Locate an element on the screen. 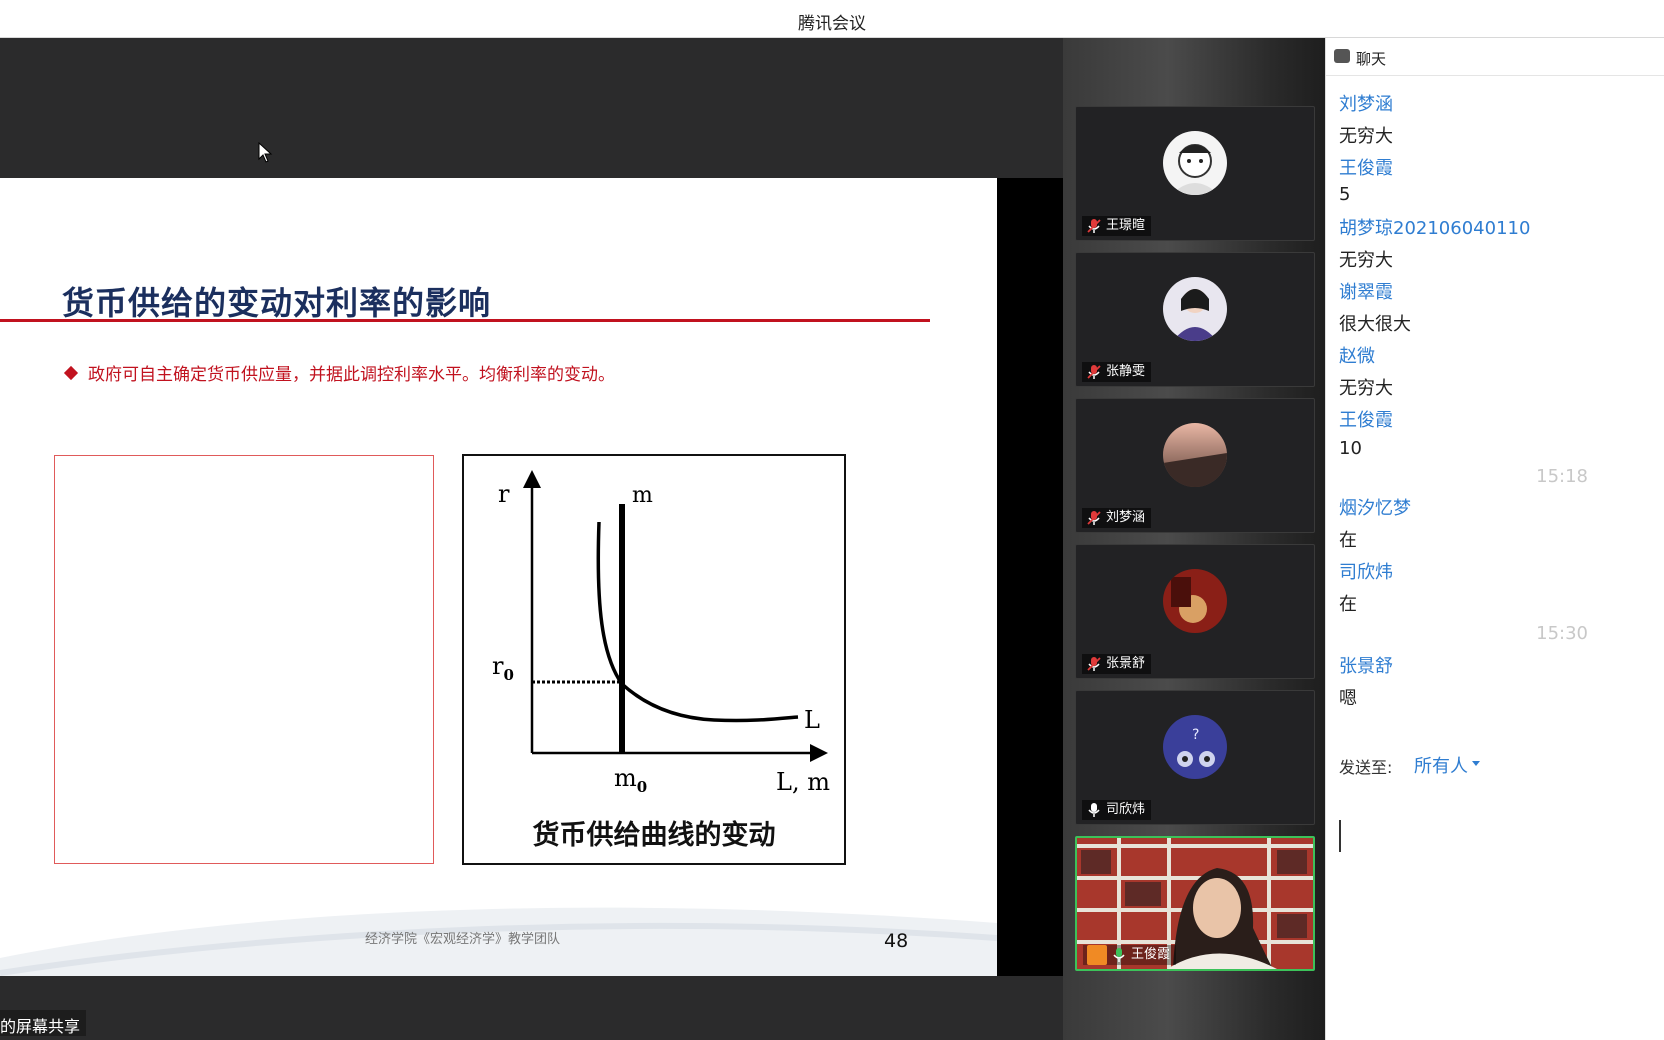  r0-sub: 0 is located at coordinates (508, 675).